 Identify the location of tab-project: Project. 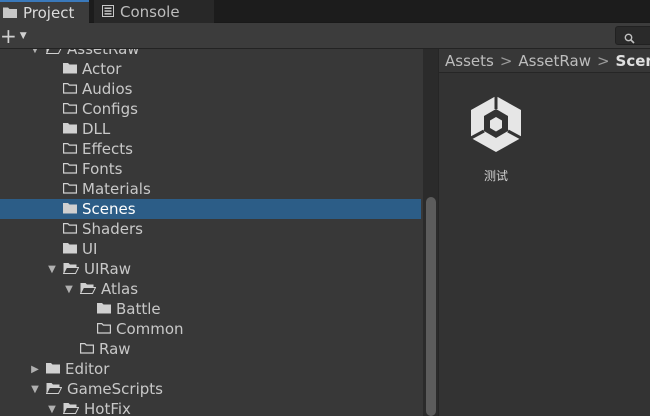
(44, 11).